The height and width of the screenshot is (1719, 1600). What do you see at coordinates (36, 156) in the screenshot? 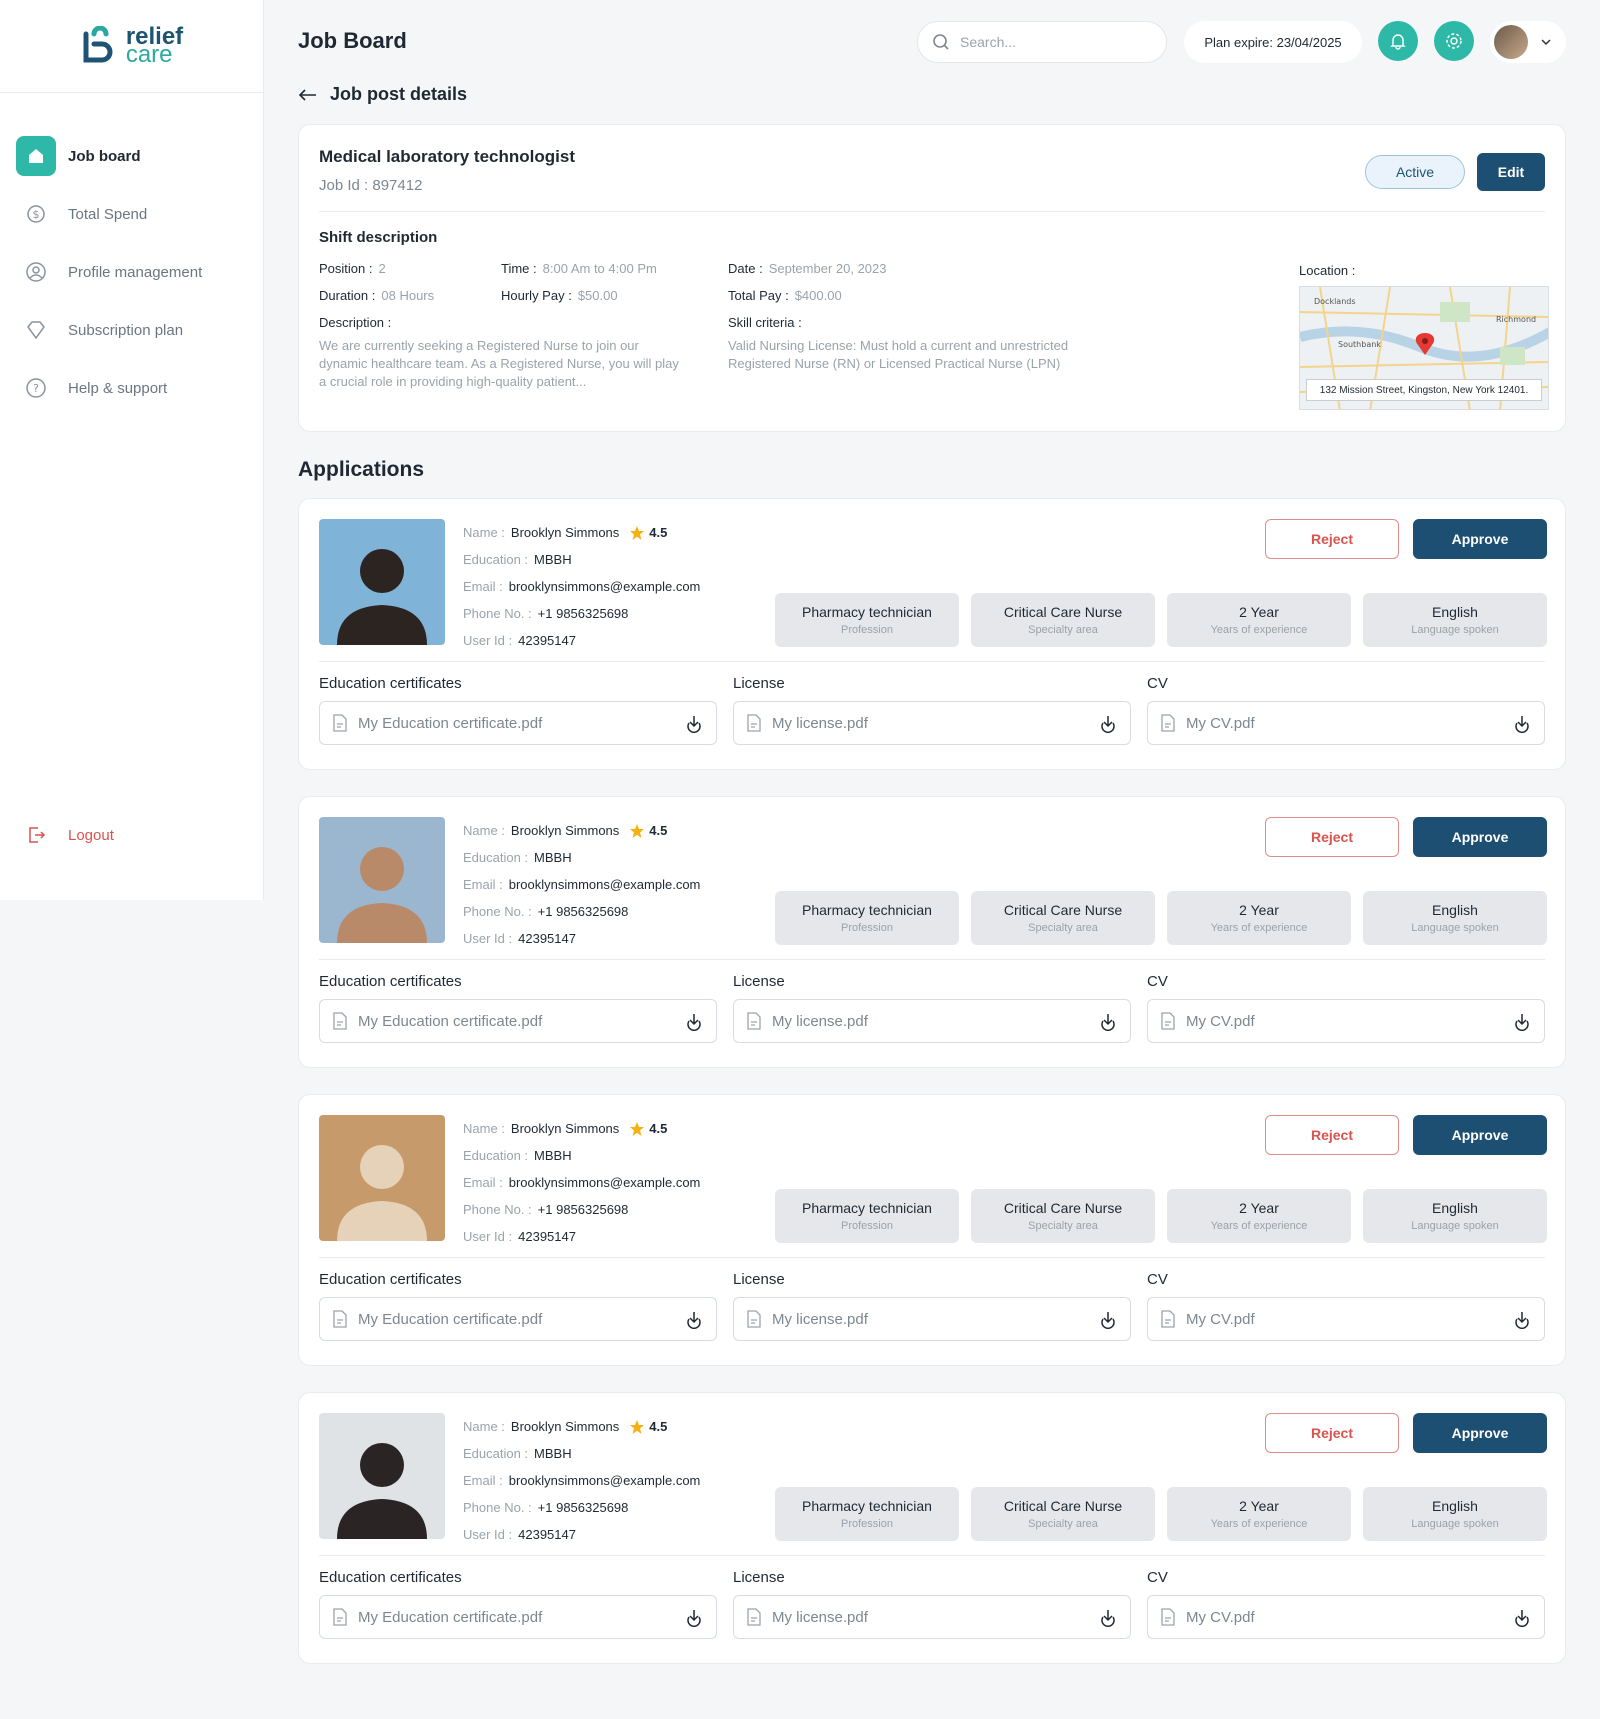
I see `home-icon` at bounding box center [36, 156].